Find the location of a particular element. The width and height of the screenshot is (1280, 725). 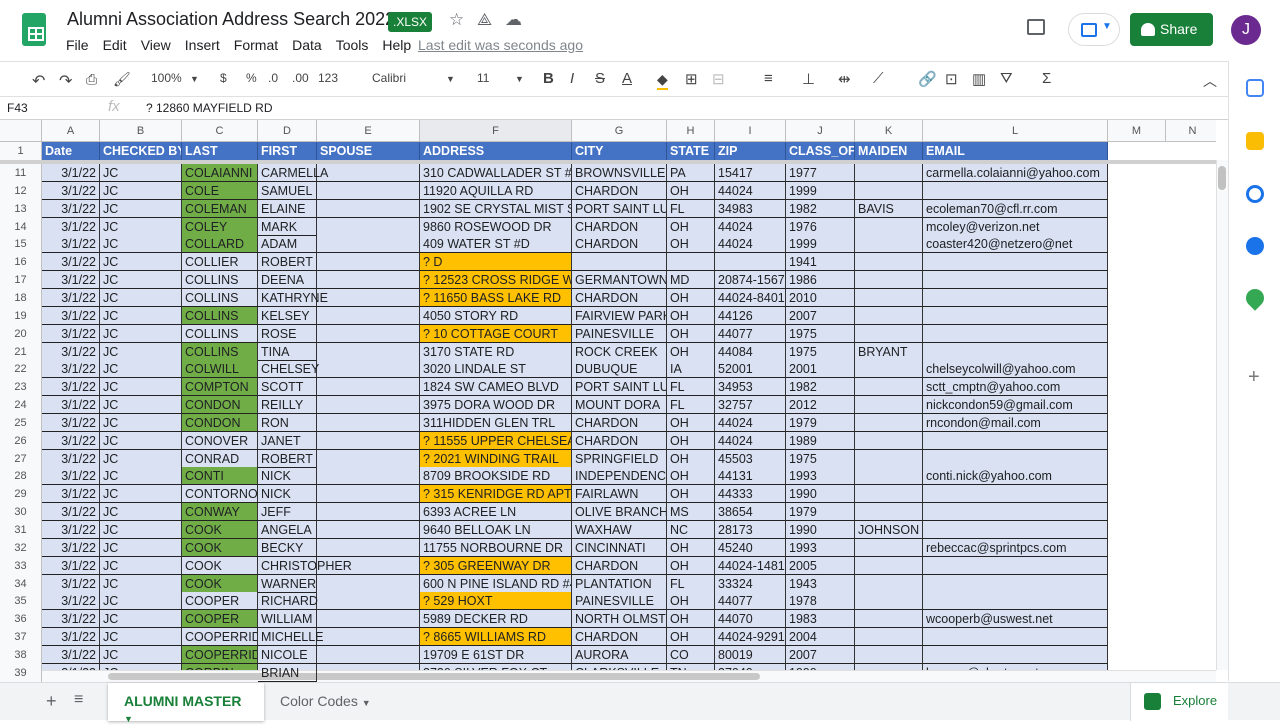

move-to-drive-icon: ⟁ is located at coordinates (484, 20).